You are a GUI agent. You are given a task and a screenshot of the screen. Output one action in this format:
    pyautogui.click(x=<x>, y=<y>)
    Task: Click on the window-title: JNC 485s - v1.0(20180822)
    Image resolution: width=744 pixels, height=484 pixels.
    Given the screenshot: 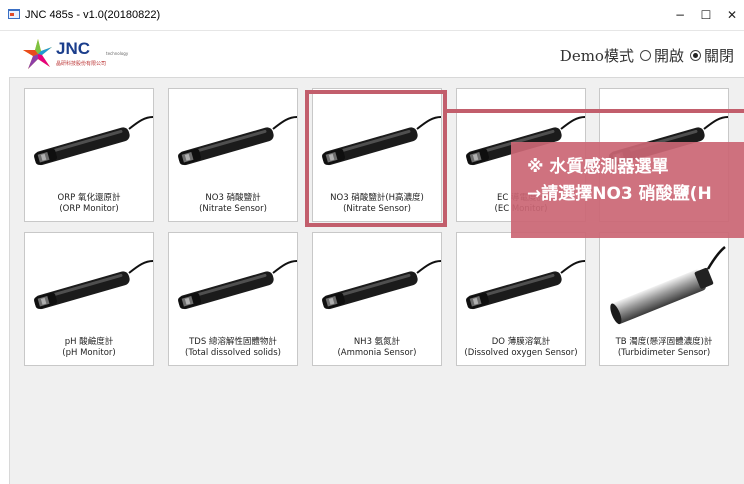 What is the action you would take?
    pyautogui.click(x=93, y=15)
    